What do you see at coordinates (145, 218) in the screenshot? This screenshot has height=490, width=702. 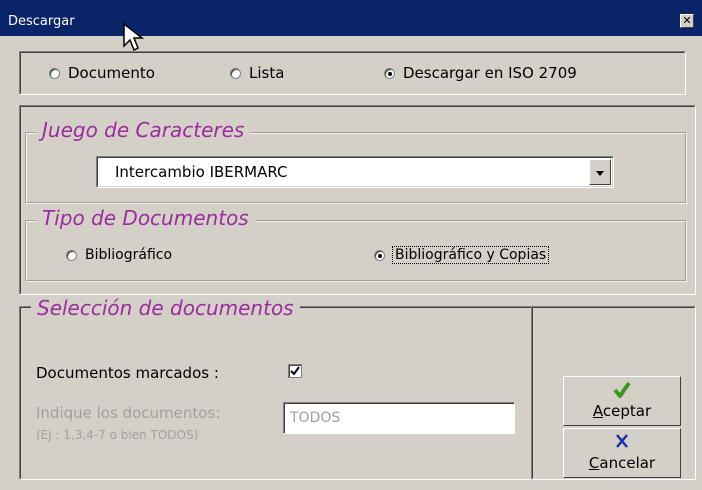 I see `doc-type-legend: Tipo de Documentos` at bounding box center [145, 218].